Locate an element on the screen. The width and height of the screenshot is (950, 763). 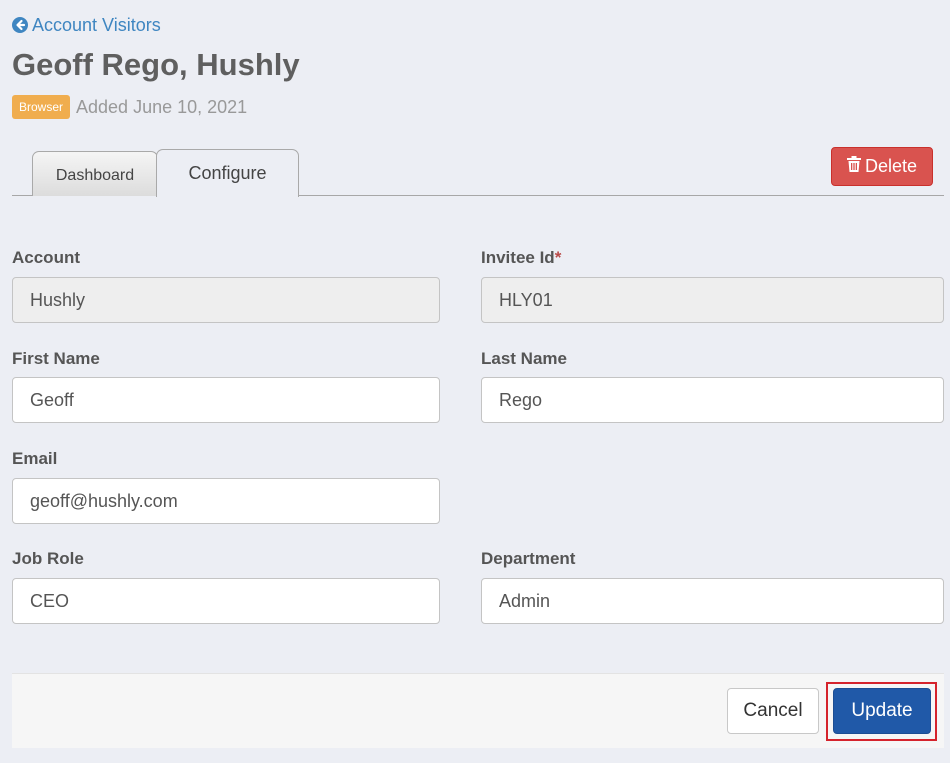
last-name-field is located at coordinates (712, 400).